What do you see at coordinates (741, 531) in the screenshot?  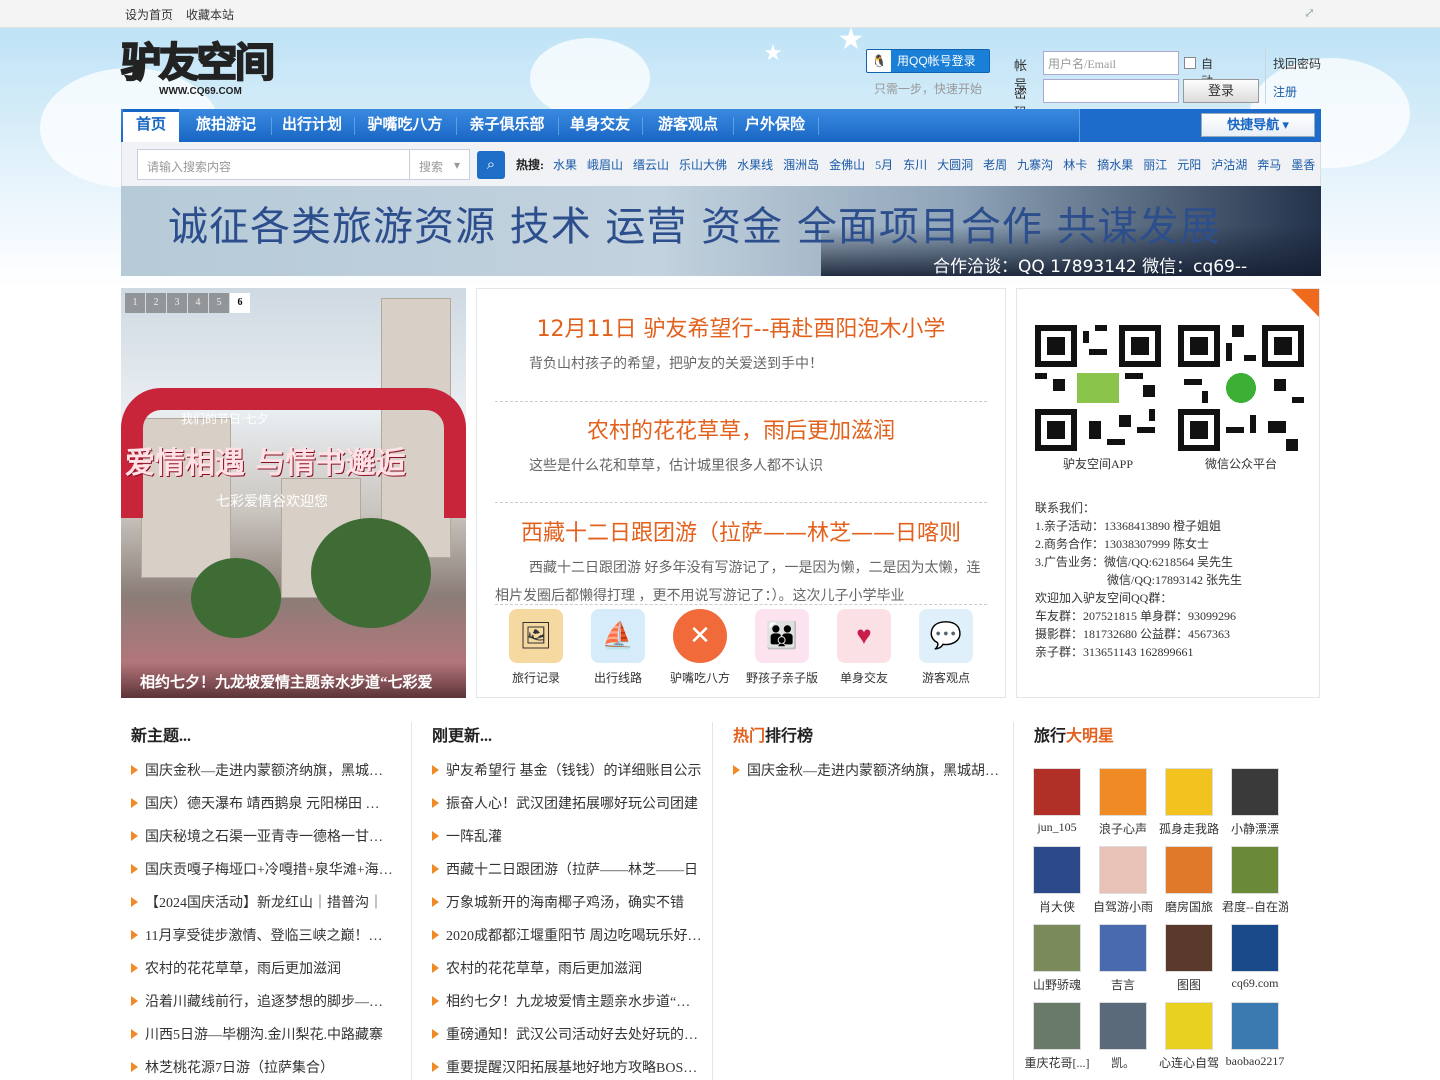 I see `featured-title: 西藏十二日跟团游（拉萨——林芝——日喀则` at bounding box center [741, 531].